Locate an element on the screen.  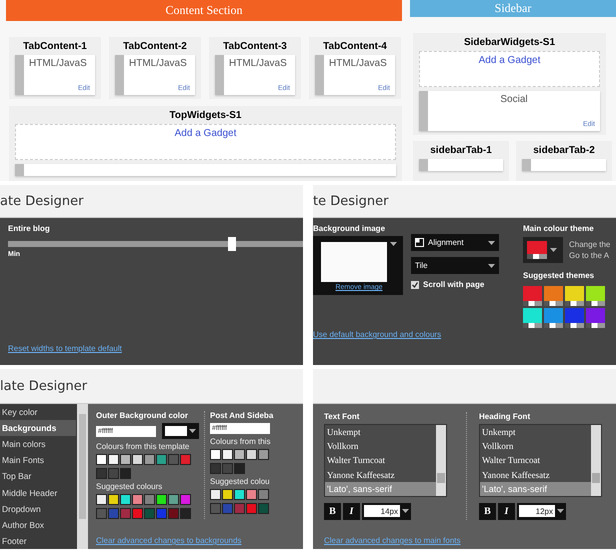
menu-item: Middle Header is located at coordinates (38, 492).